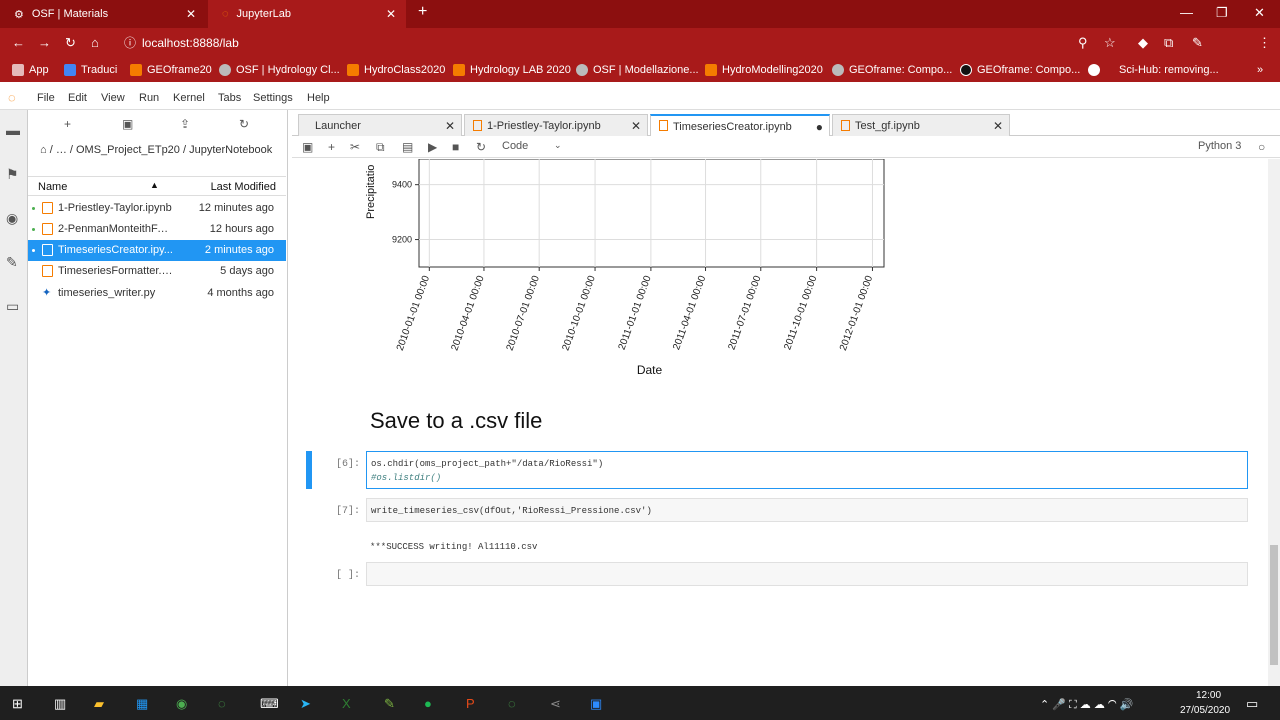 The image size is (1280, 720). What do you see at coordinates (512, 703) in the screenshot?
I see `app-green-ring-2-icon: ◌` at bounding box center [512, 703].